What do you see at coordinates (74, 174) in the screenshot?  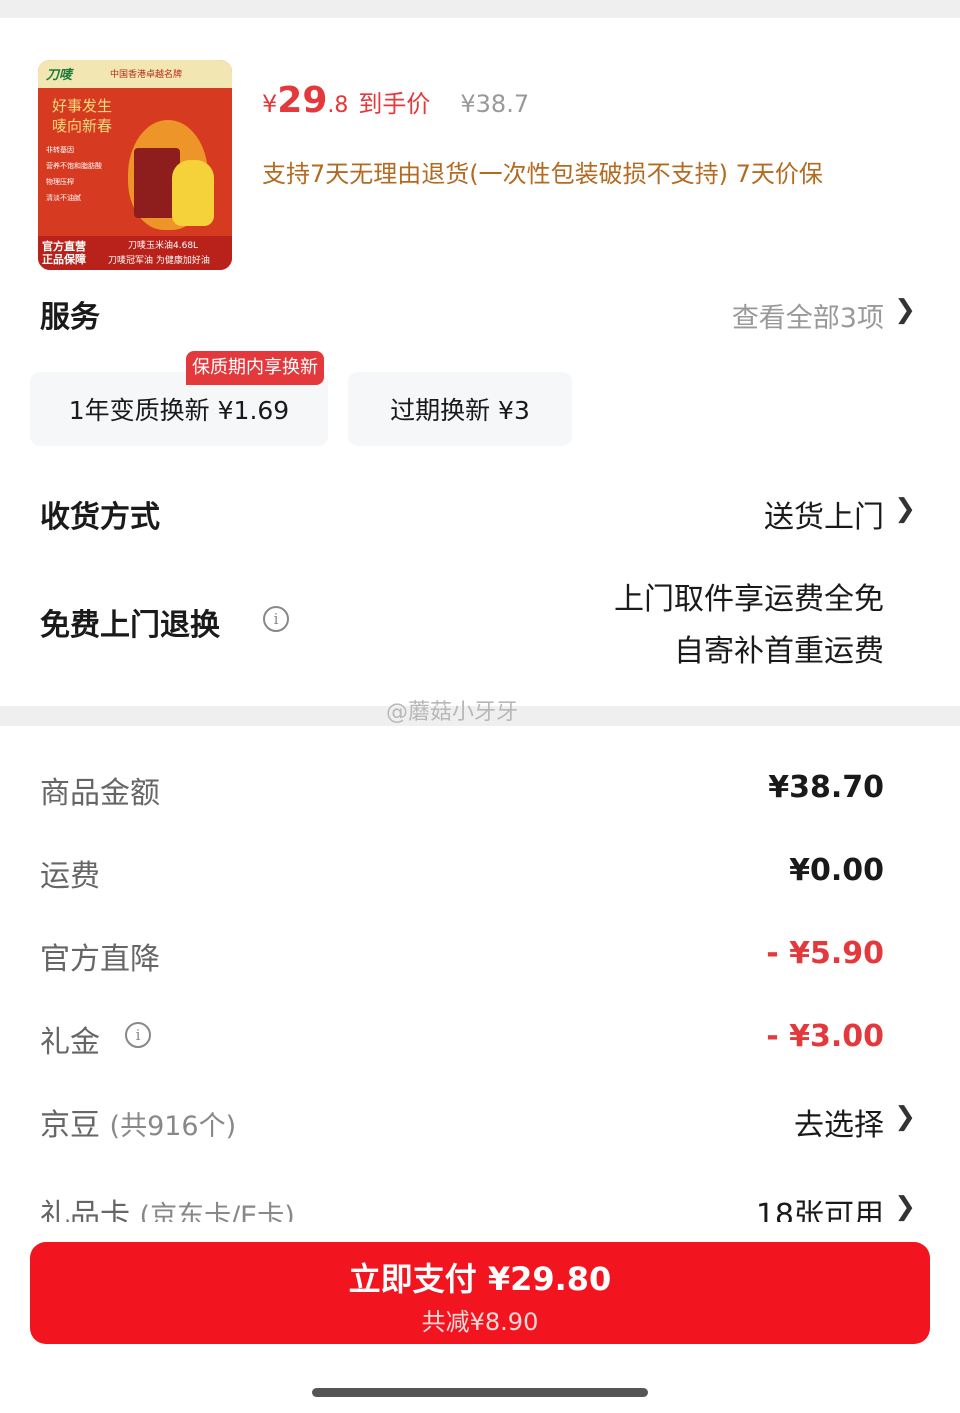 I see `thumb-bullets: 非转基因 营养不饱和脂肪酸 物理压榨 清淡不油腻` at bounding box center [74, 174].